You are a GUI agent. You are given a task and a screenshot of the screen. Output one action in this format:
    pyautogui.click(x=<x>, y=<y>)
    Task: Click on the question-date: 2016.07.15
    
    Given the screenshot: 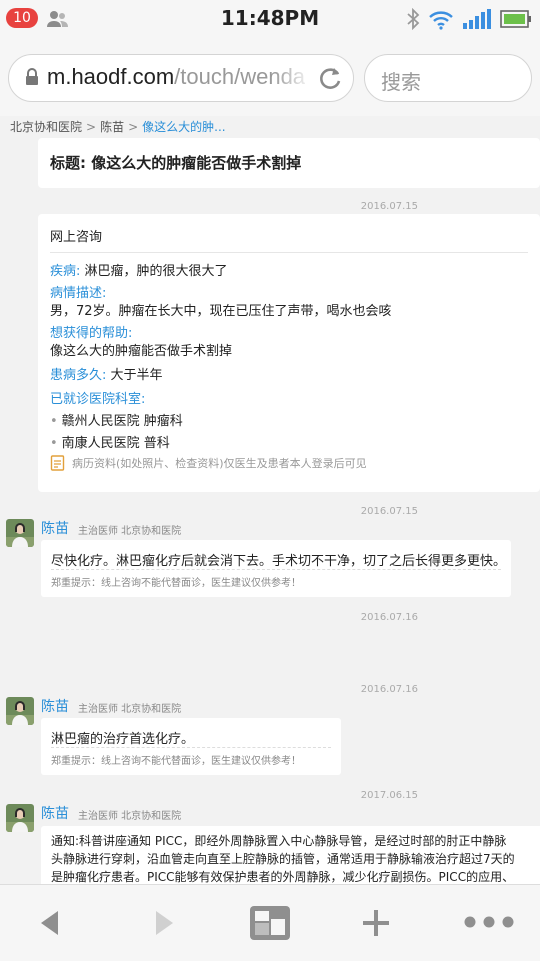 What is the action you would take?
    pyautogui.click(x=389, y=206)
    